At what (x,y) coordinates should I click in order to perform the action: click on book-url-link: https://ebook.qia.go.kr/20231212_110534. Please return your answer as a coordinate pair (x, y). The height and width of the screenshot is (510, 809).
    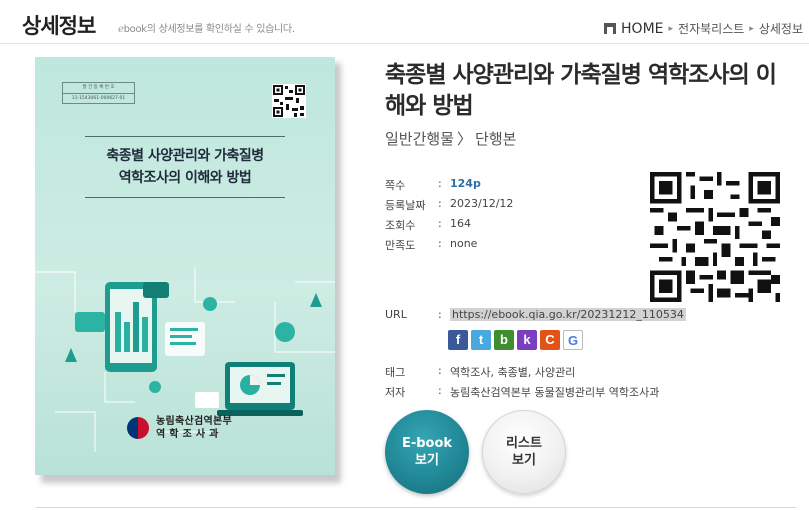
    Looking at the image, I should click on (568, 314).